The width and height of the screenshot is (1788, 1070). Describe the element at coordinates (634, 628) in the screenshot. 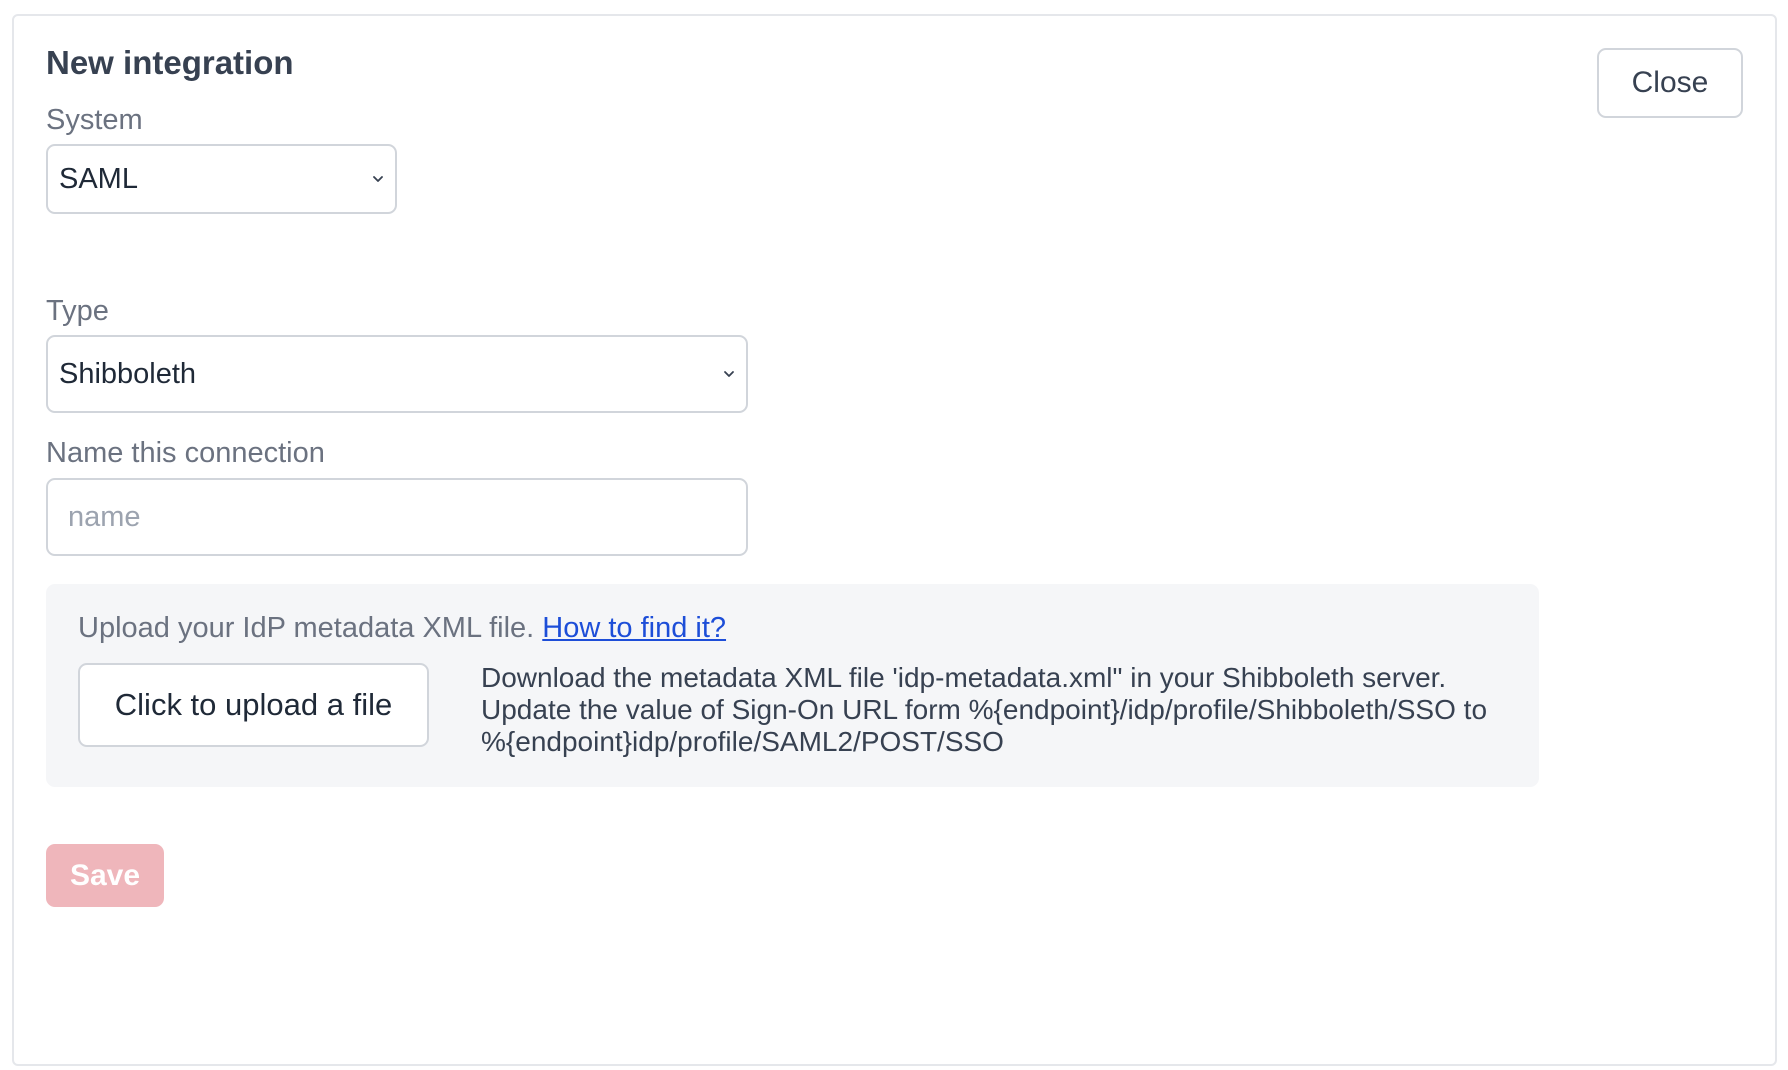

I see `how-to-find-link: How to find it?` at that location.